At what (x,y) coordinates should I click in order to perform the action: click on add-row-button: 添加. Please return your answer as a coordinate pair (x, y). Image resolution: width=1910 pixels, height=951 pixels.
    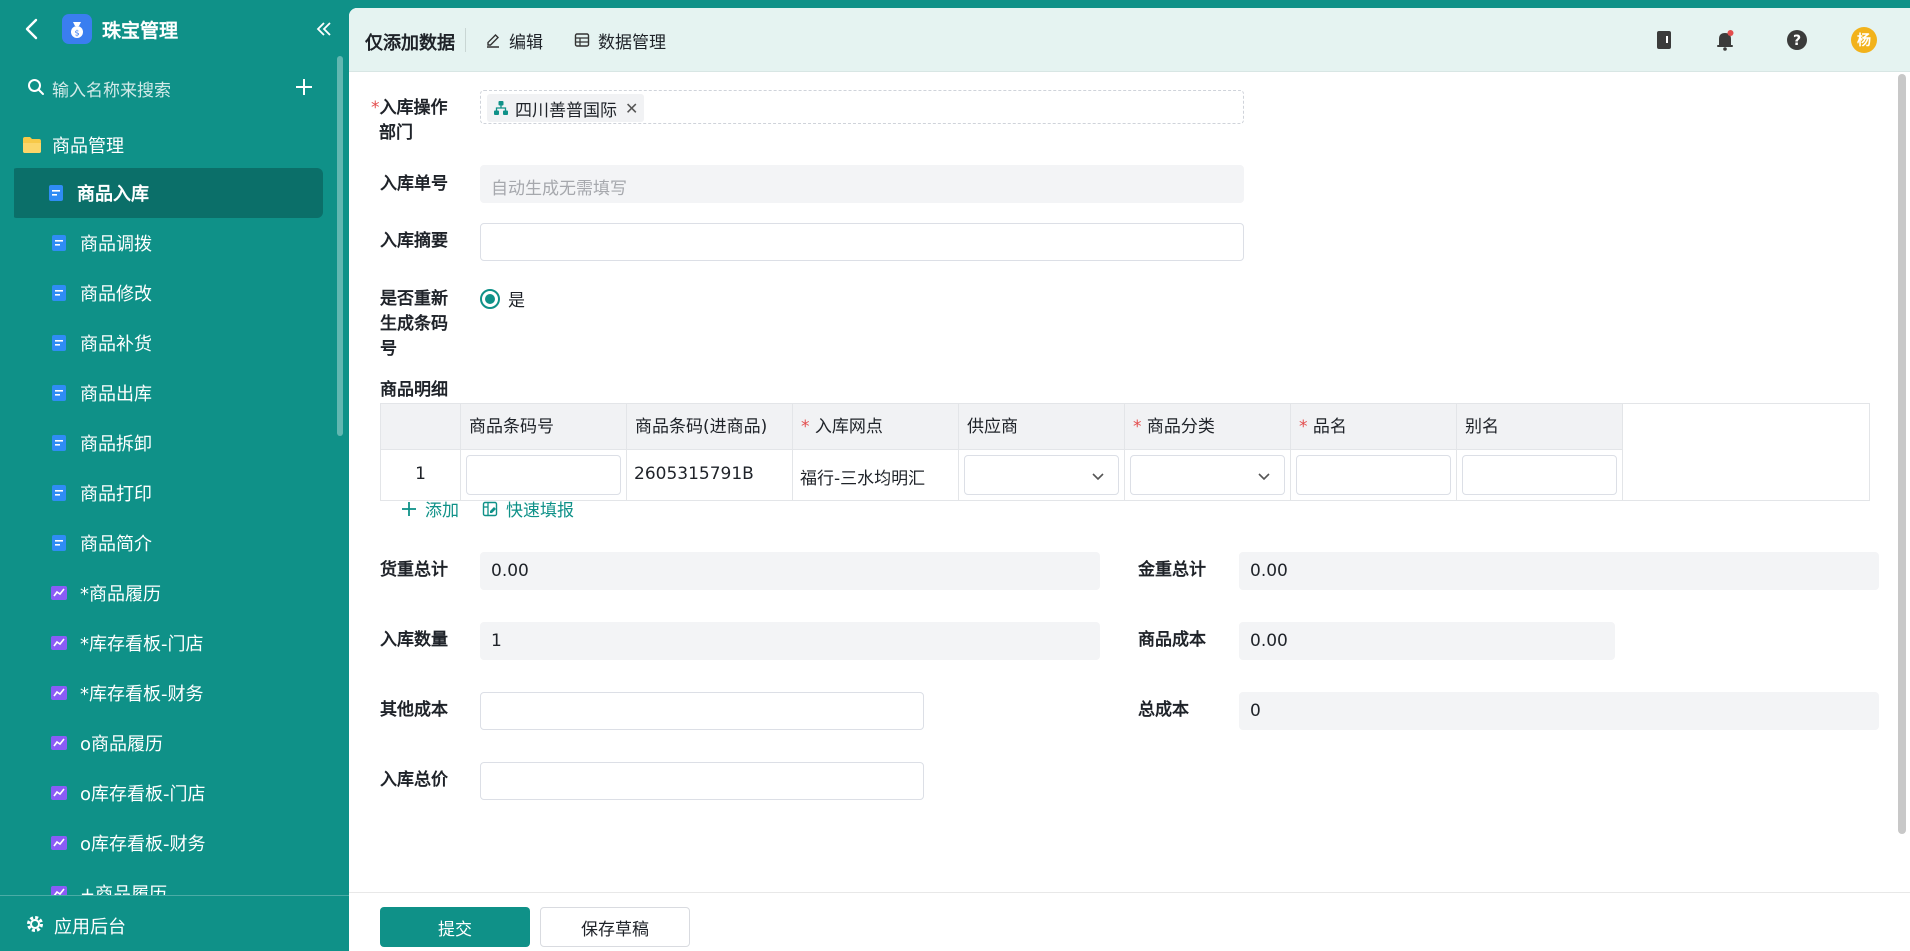
    Looking at the image, I should click on (430, 508).